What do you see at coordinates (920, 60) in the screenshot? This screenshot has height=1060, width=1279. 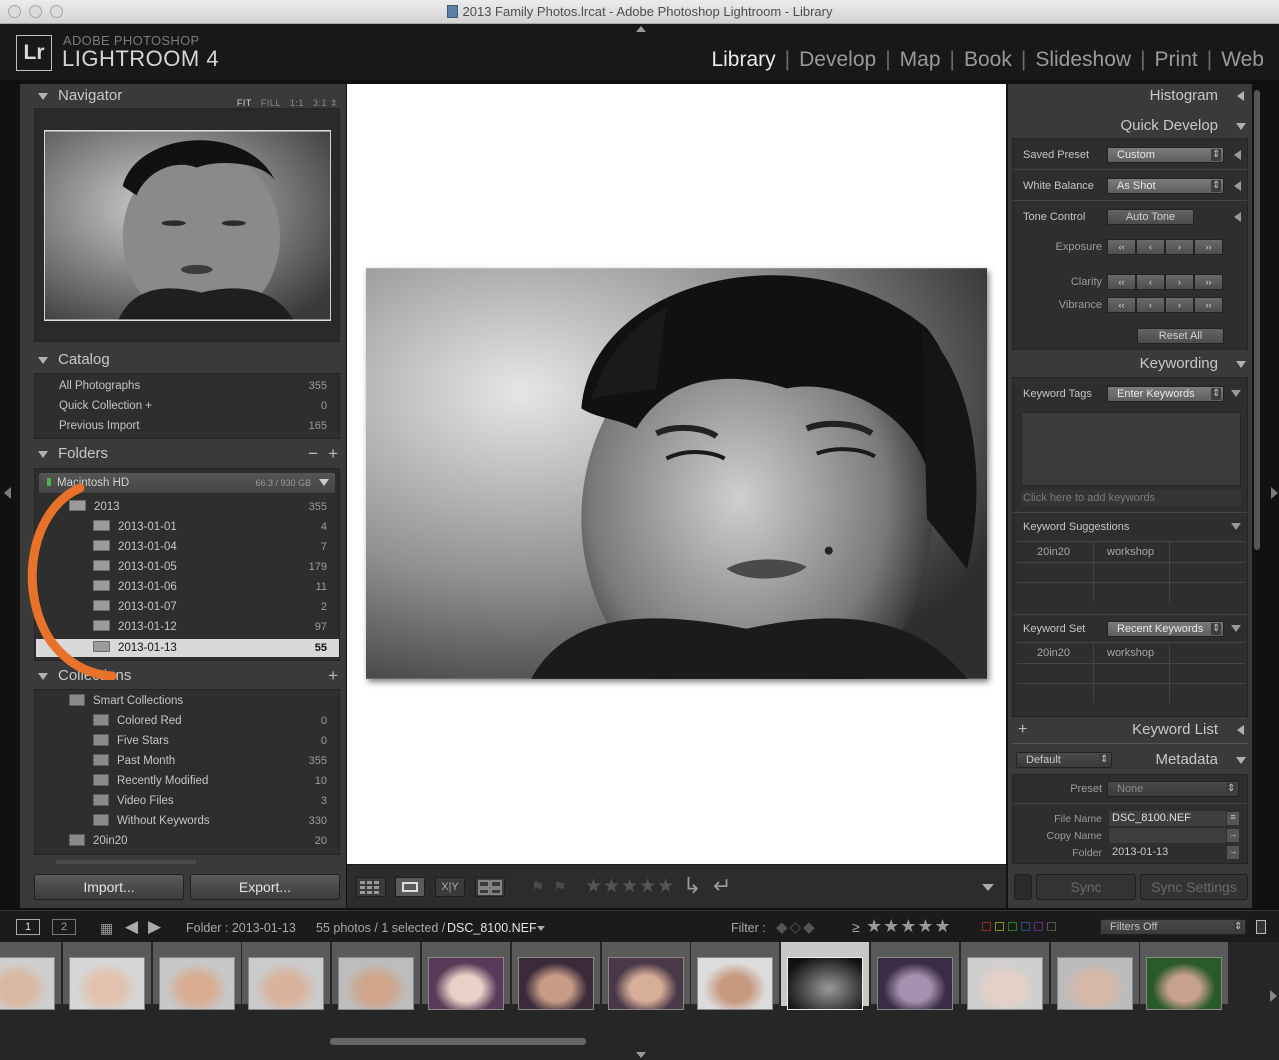 I see `module-map: Map` at bounding box center [920, 60].